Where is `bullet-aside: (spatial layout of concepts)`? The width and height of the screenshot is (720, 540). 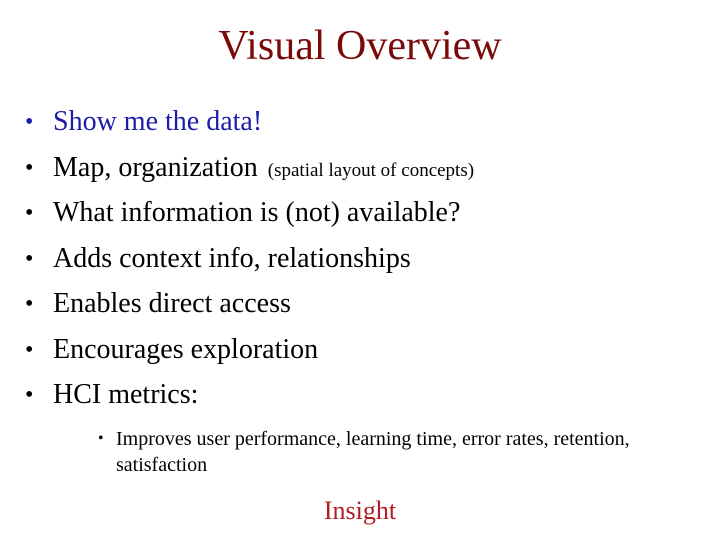
bullet-aside: (spatial layout of concepts) is located at coordinates (371, 170).